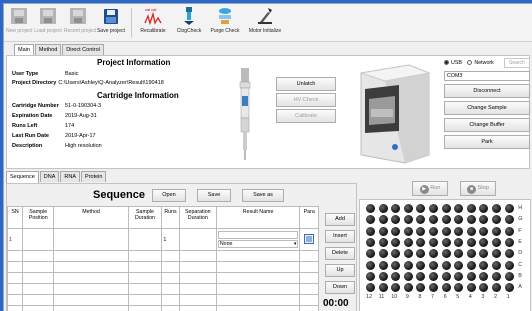 The height and width of the screenshot is (311, 532). What do you see at coordinates (396, 231) in the screenshot?
I see `well-F10` at bounding box center [396, 231].